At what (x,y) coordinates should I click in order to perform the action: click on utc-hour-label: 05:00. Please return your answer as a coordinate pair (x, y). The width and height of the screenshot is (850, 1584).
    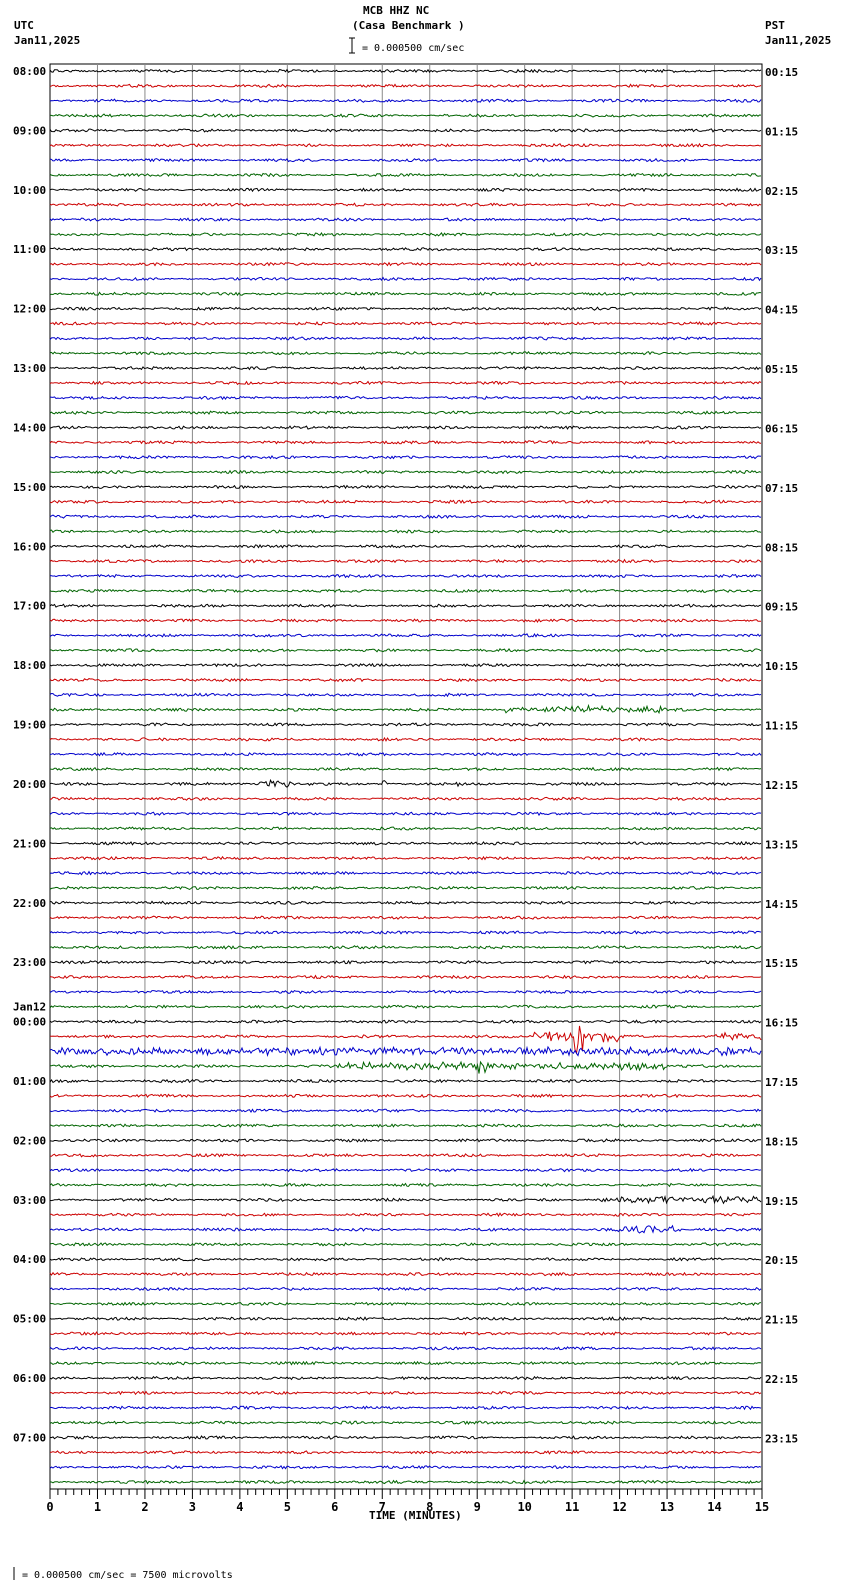
    Looking at the image, I should click on (29, 1319).